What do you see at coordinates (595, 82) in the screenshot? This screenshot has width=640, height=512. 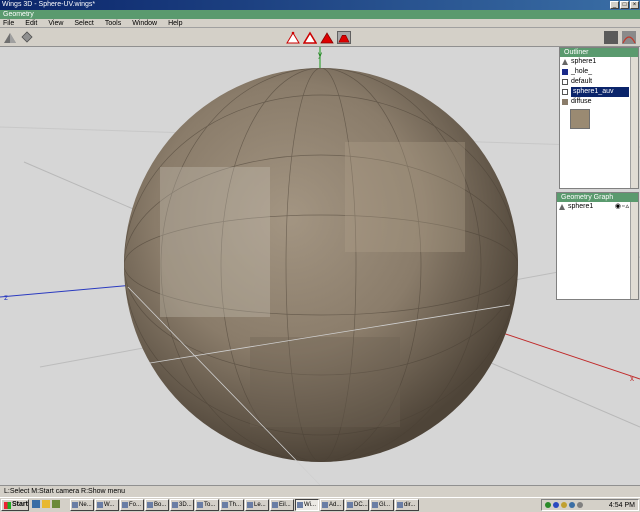 I see `outliner-item: default` at bounding box center [595, 82].